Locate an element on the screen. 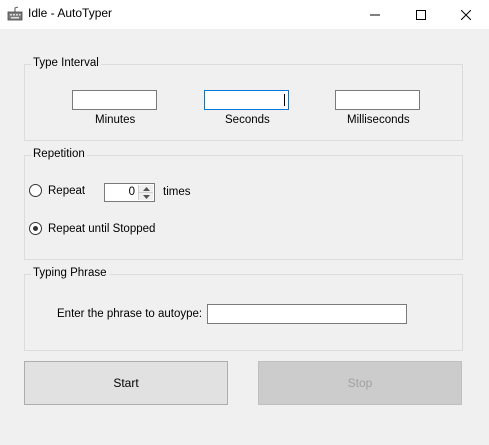 Image resolution: width=489 pixels, height=445 pixels. minutes-label: Minutes is located at coordinates (115, 120).